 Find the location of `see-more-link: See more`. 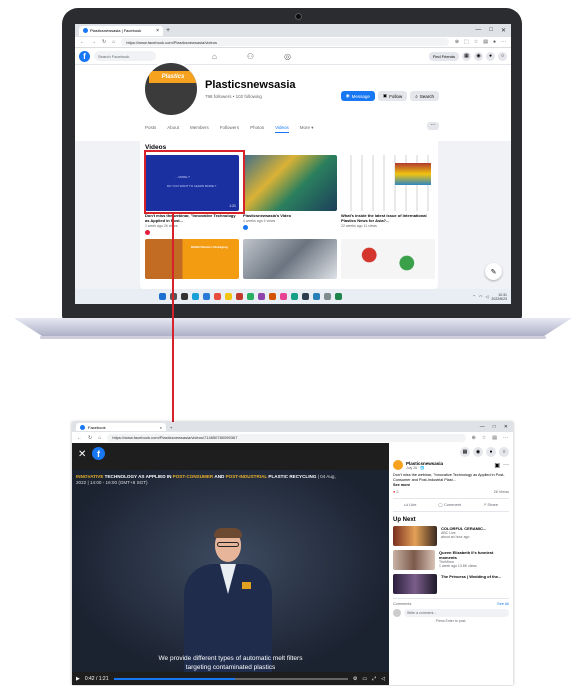

see-more-link: See more is located at coordinates (451, 485).